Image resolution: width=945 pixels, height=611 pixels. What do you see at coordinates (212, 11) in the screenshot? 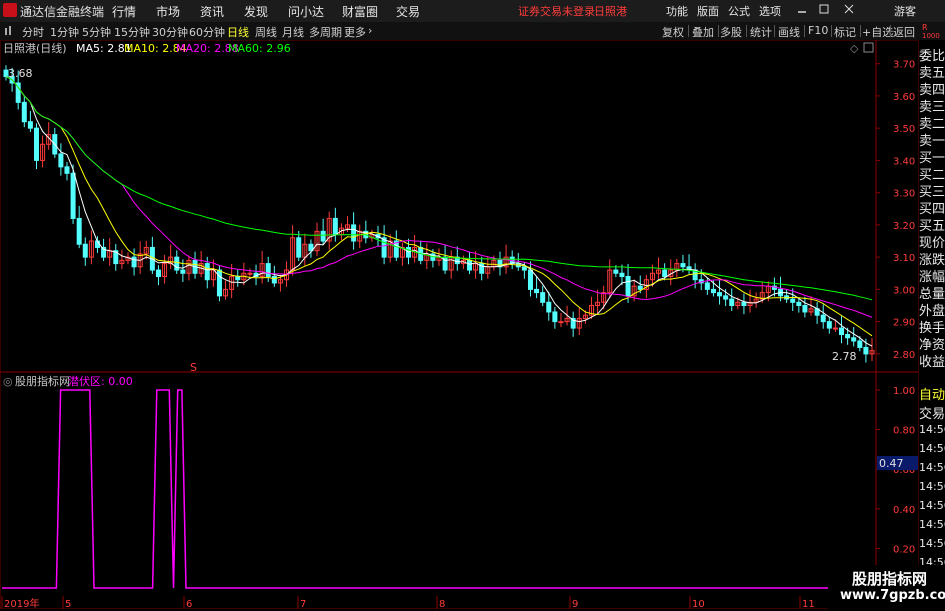
I see `menu-news: 资讯` at bounding box center [212, 11].